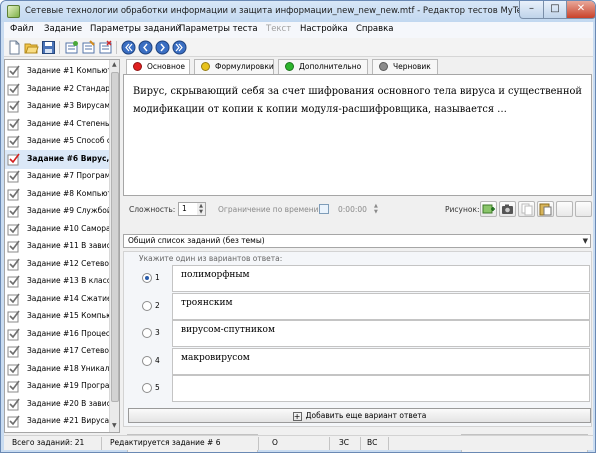 This screenshot has width=596, height=453. What do you see at coordinates (57, 334) in the screenshot?
I see `task-list-item: Задание #16 Процесс` at bounding box center [57, 334].